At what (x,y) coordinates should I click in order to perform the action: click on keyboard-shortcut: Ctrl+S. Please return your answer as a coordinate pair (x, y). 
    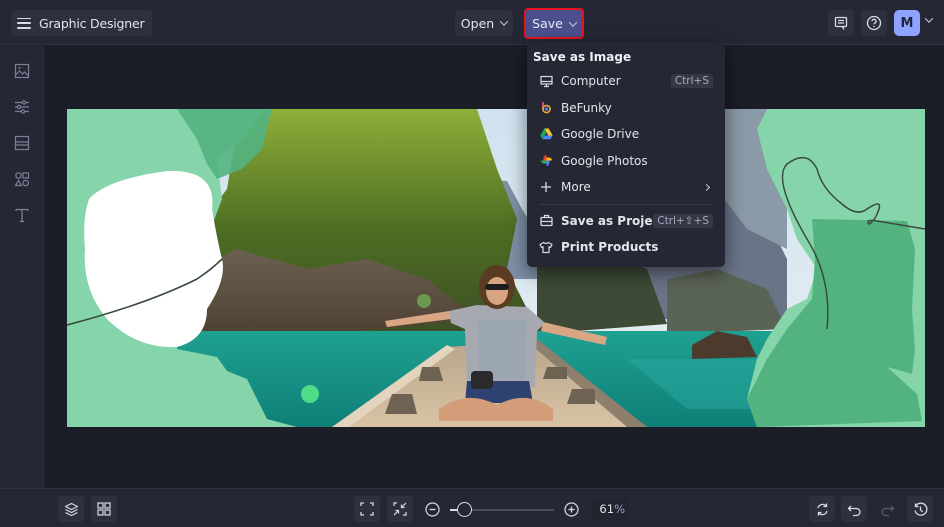
    Looking at the image, I should click on (691, 81).